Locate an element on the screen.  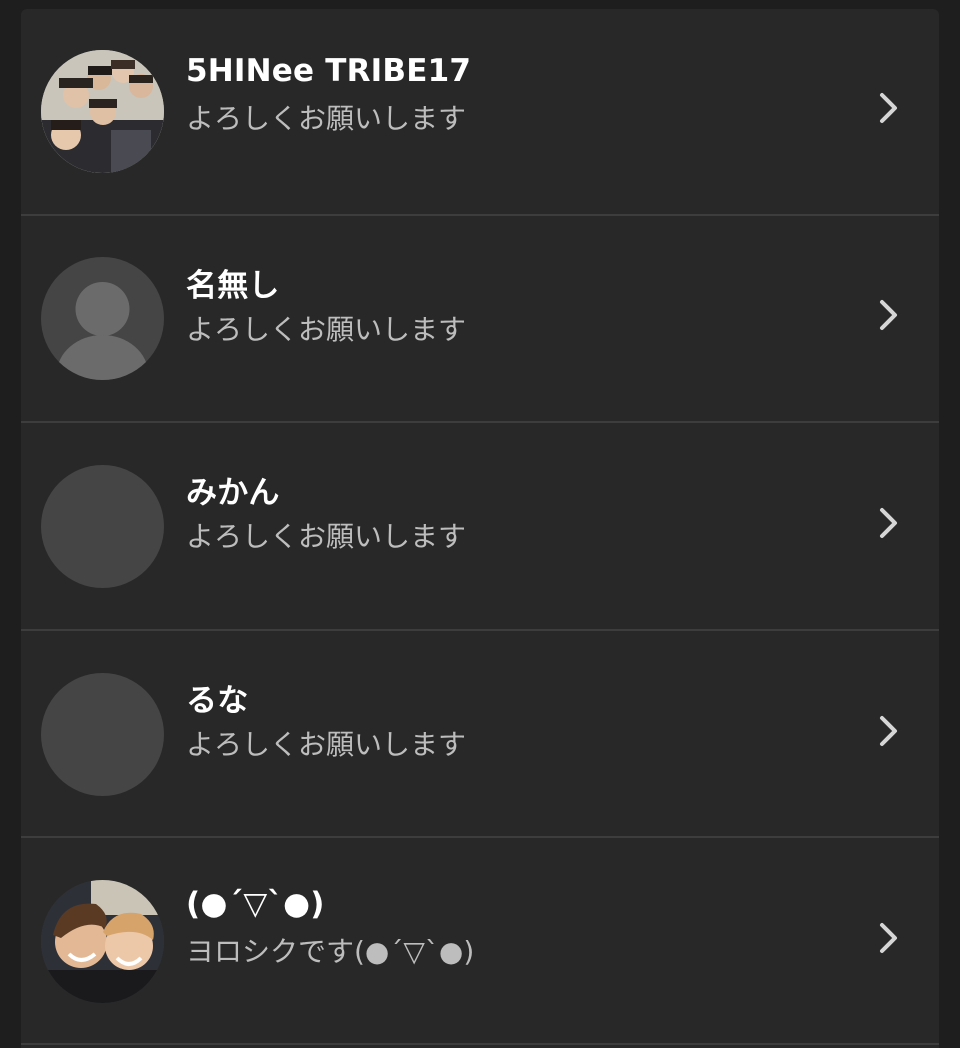
contact-avatar-group-photo is located at coordinates (102, 111).